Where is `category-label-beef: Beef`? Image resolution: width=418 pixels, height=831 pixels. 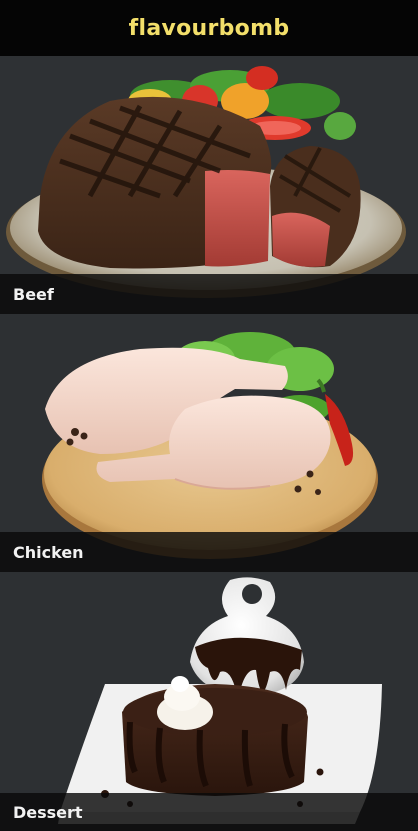 category-label-beef: Beef is located at coordinates (33, 294).